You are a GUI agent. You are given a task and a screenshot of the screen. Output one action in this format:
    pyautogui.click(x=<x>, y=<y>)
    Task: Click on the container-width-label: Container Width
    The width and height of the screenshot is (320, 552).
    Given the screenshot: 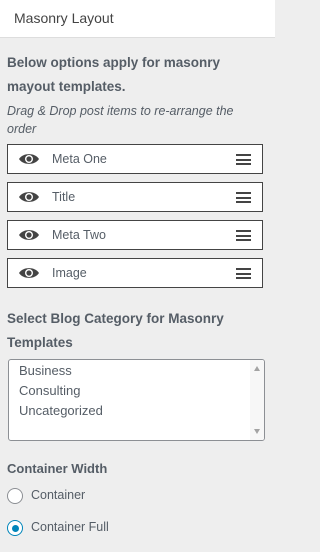 What is the action you would take?
    pyautogui.click(x=57, y=468)
    